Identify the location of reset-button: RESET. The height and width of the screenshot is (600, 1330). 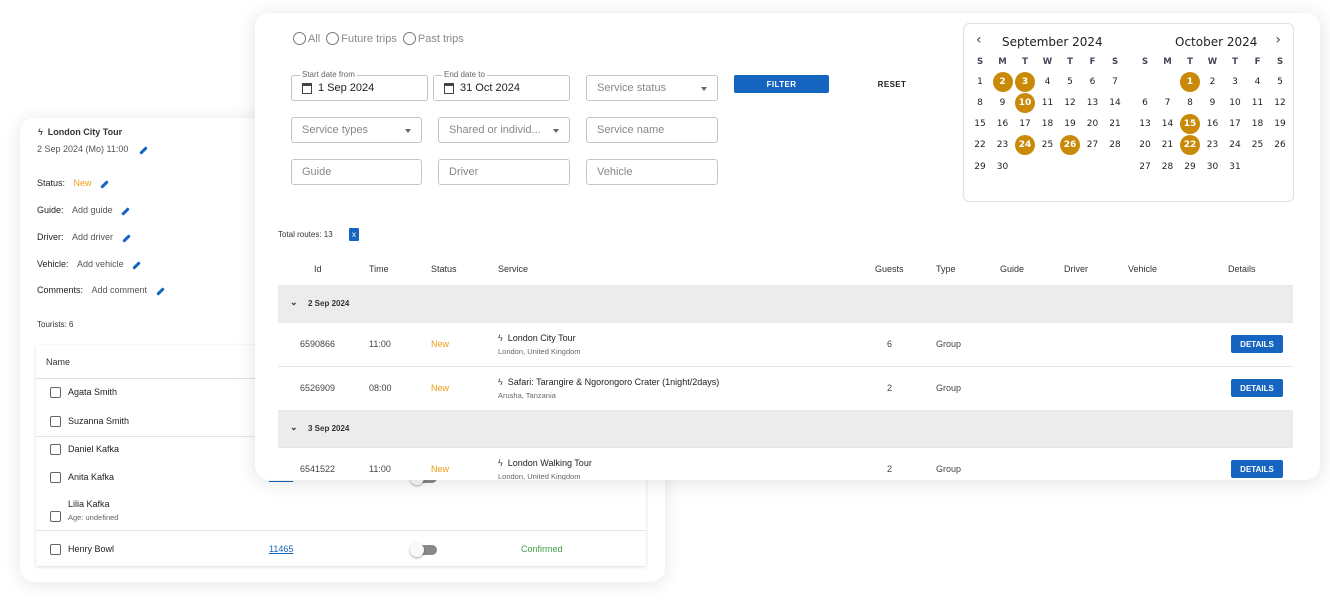
(892, 84).